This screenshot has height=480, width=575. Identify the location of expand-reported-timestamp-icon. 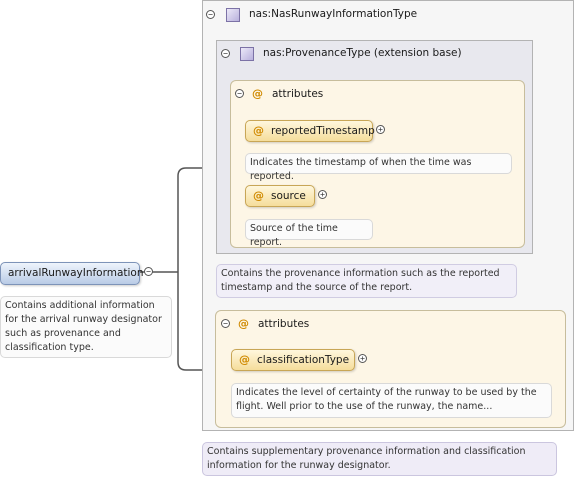
(380, 129).